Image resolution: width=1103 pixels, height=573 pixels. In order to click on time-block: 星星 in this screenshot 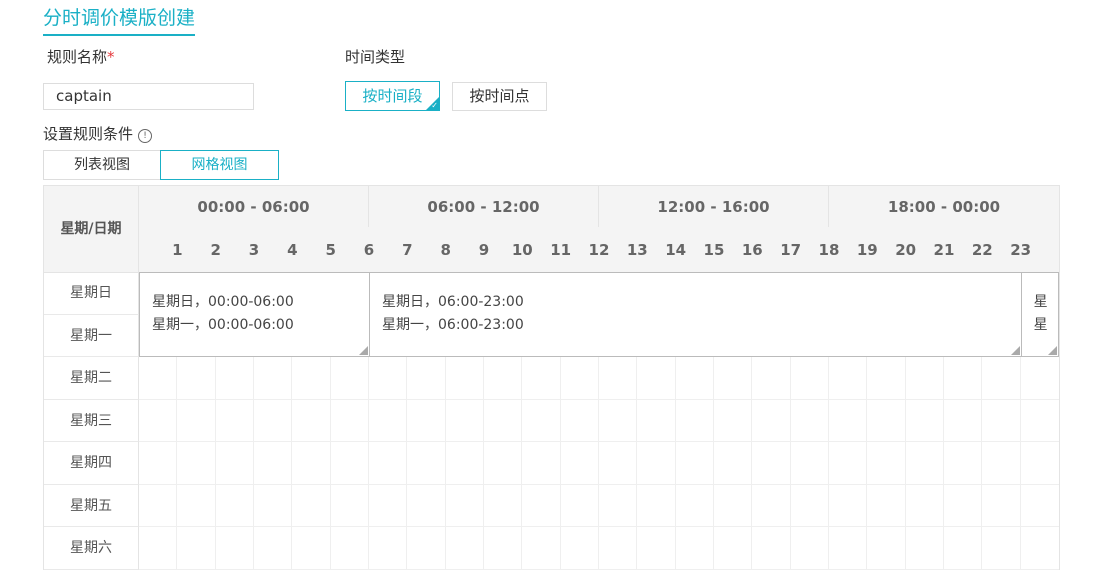, I will do `click(1039, 314)`.